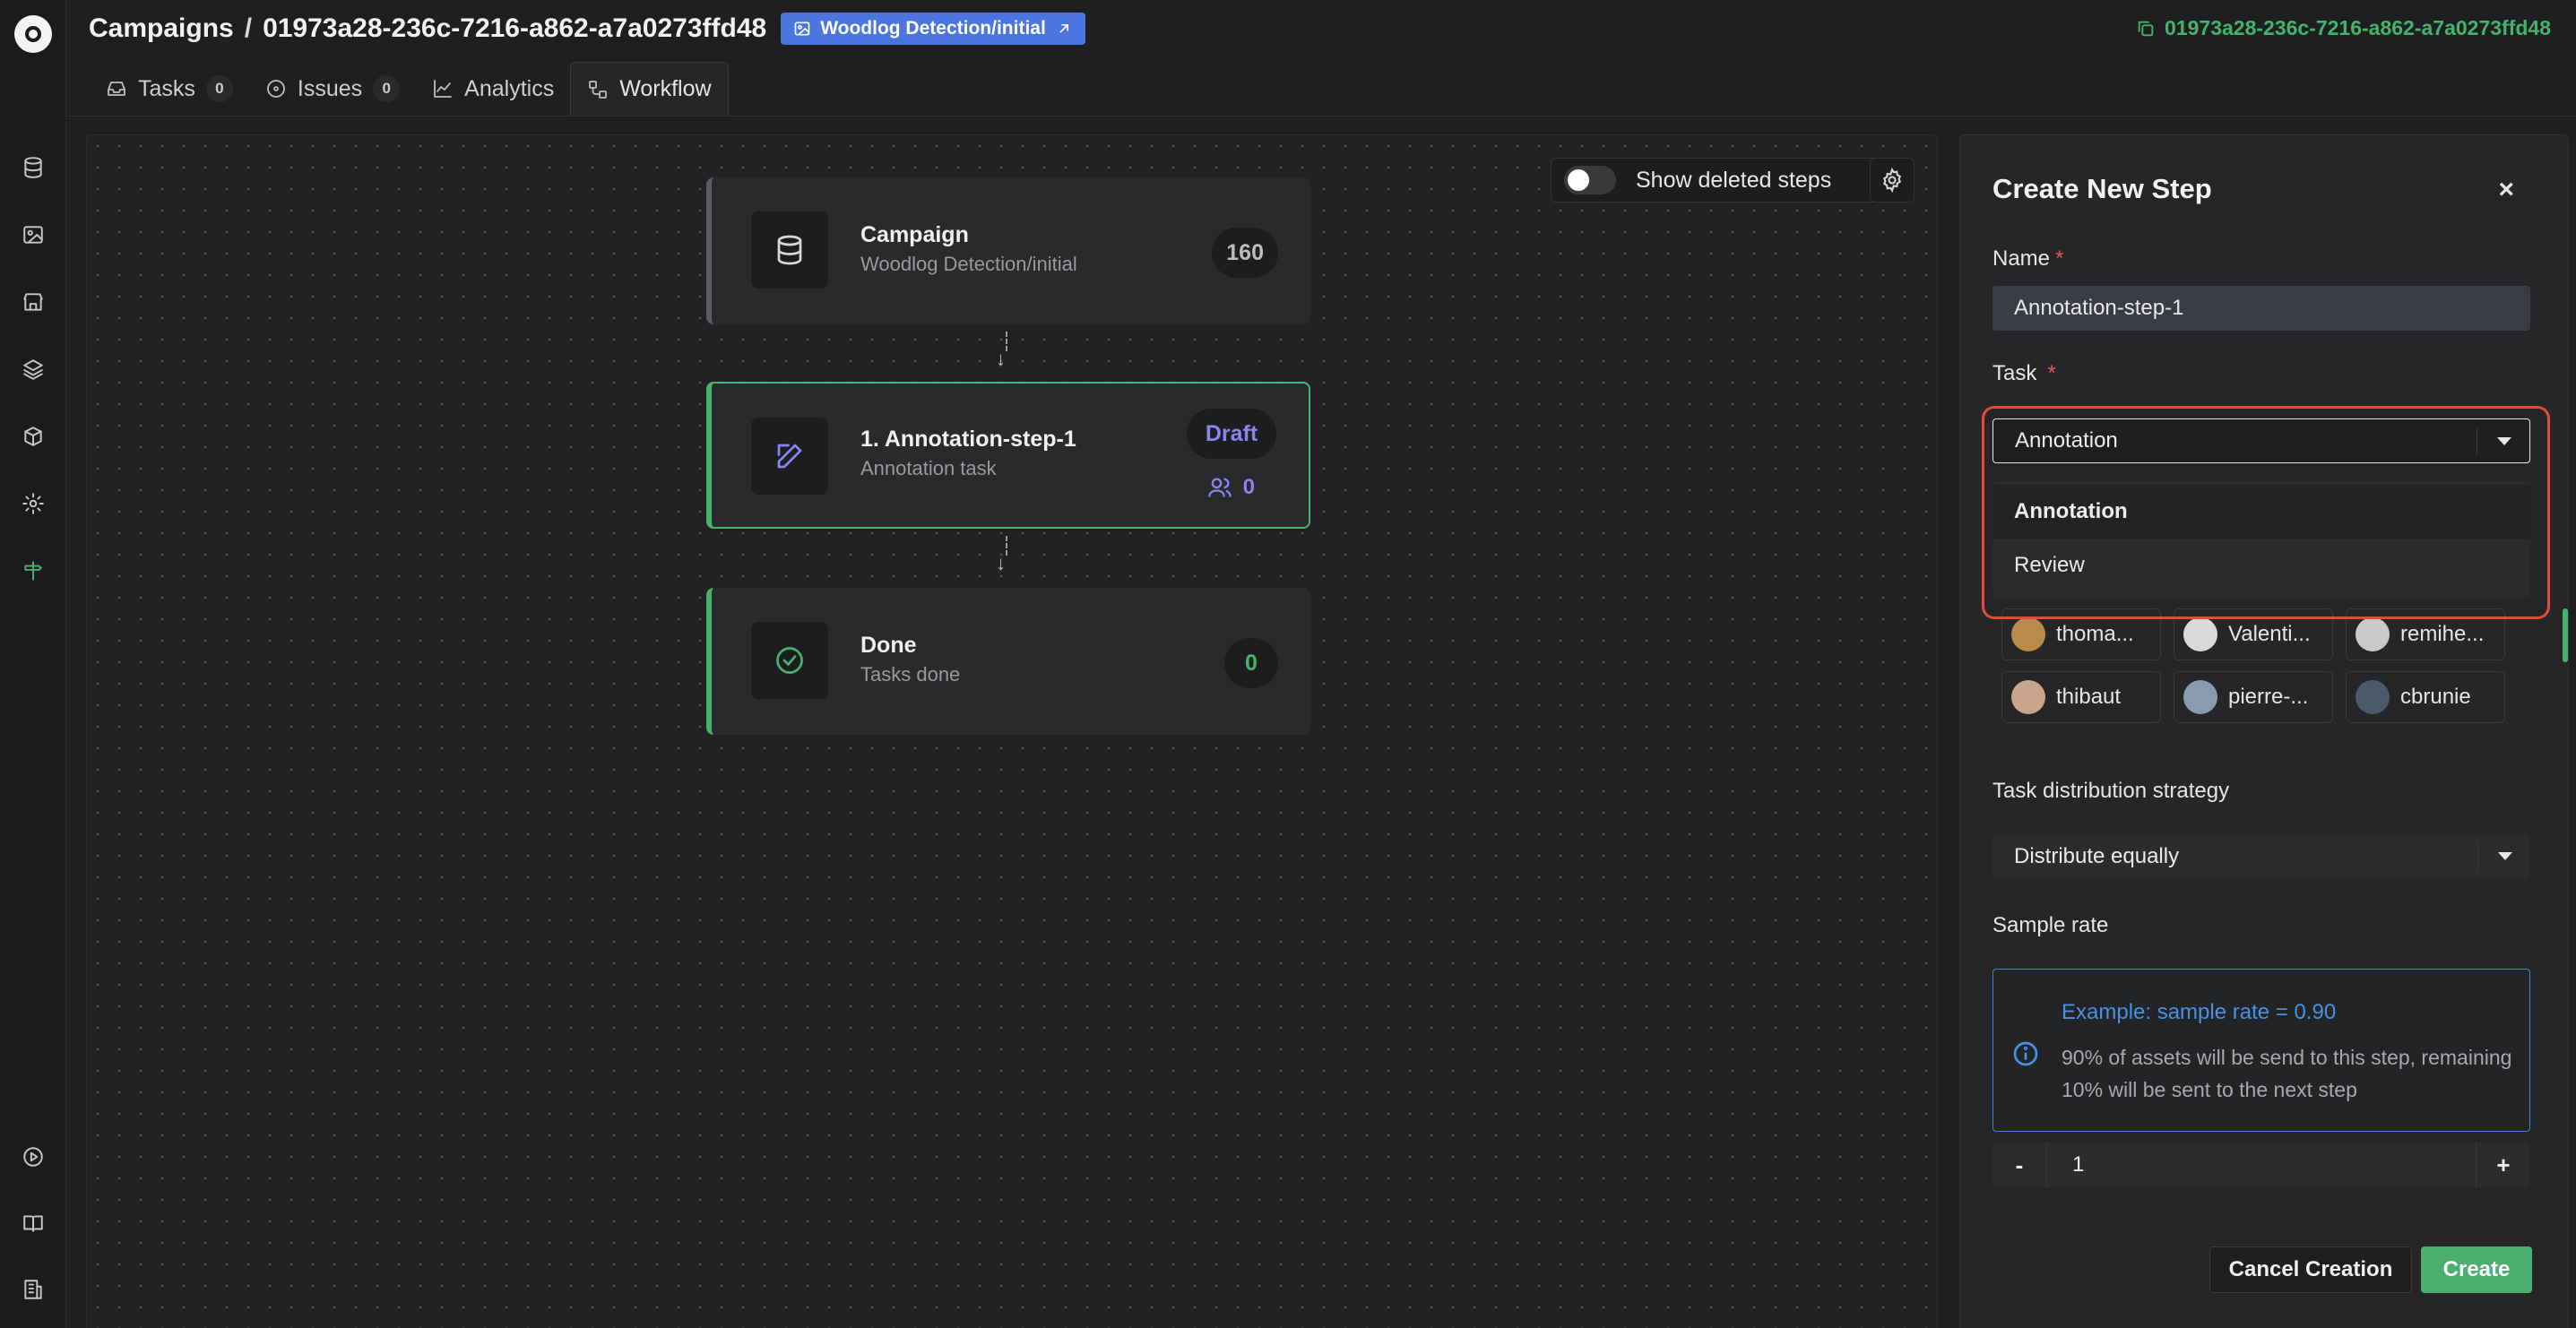 The image size is (2576, 1328). I want to click on sample-rate-input: 1, so click(2261, 1165).